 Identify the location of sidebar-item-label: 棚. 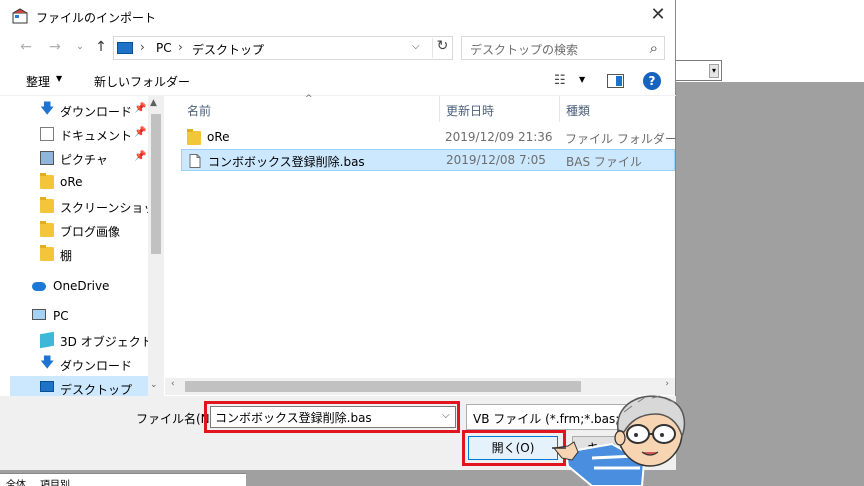
(66, 256).